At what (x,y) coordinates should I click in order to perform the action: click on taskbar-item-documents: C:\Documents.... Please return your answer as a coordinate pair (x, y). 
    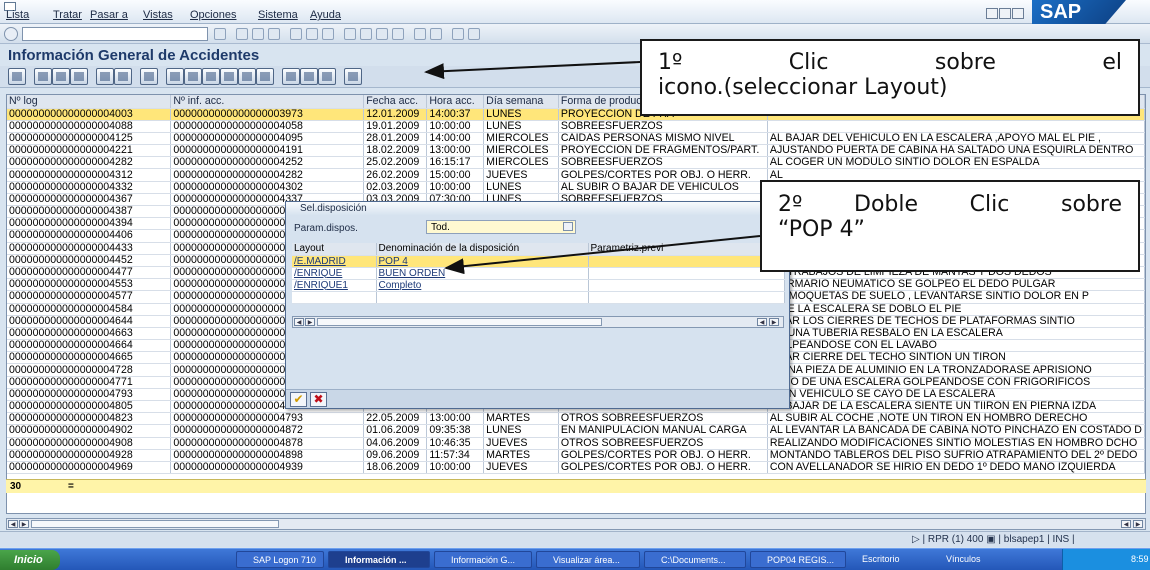
    Looking at the image, I should click on (695, 559).